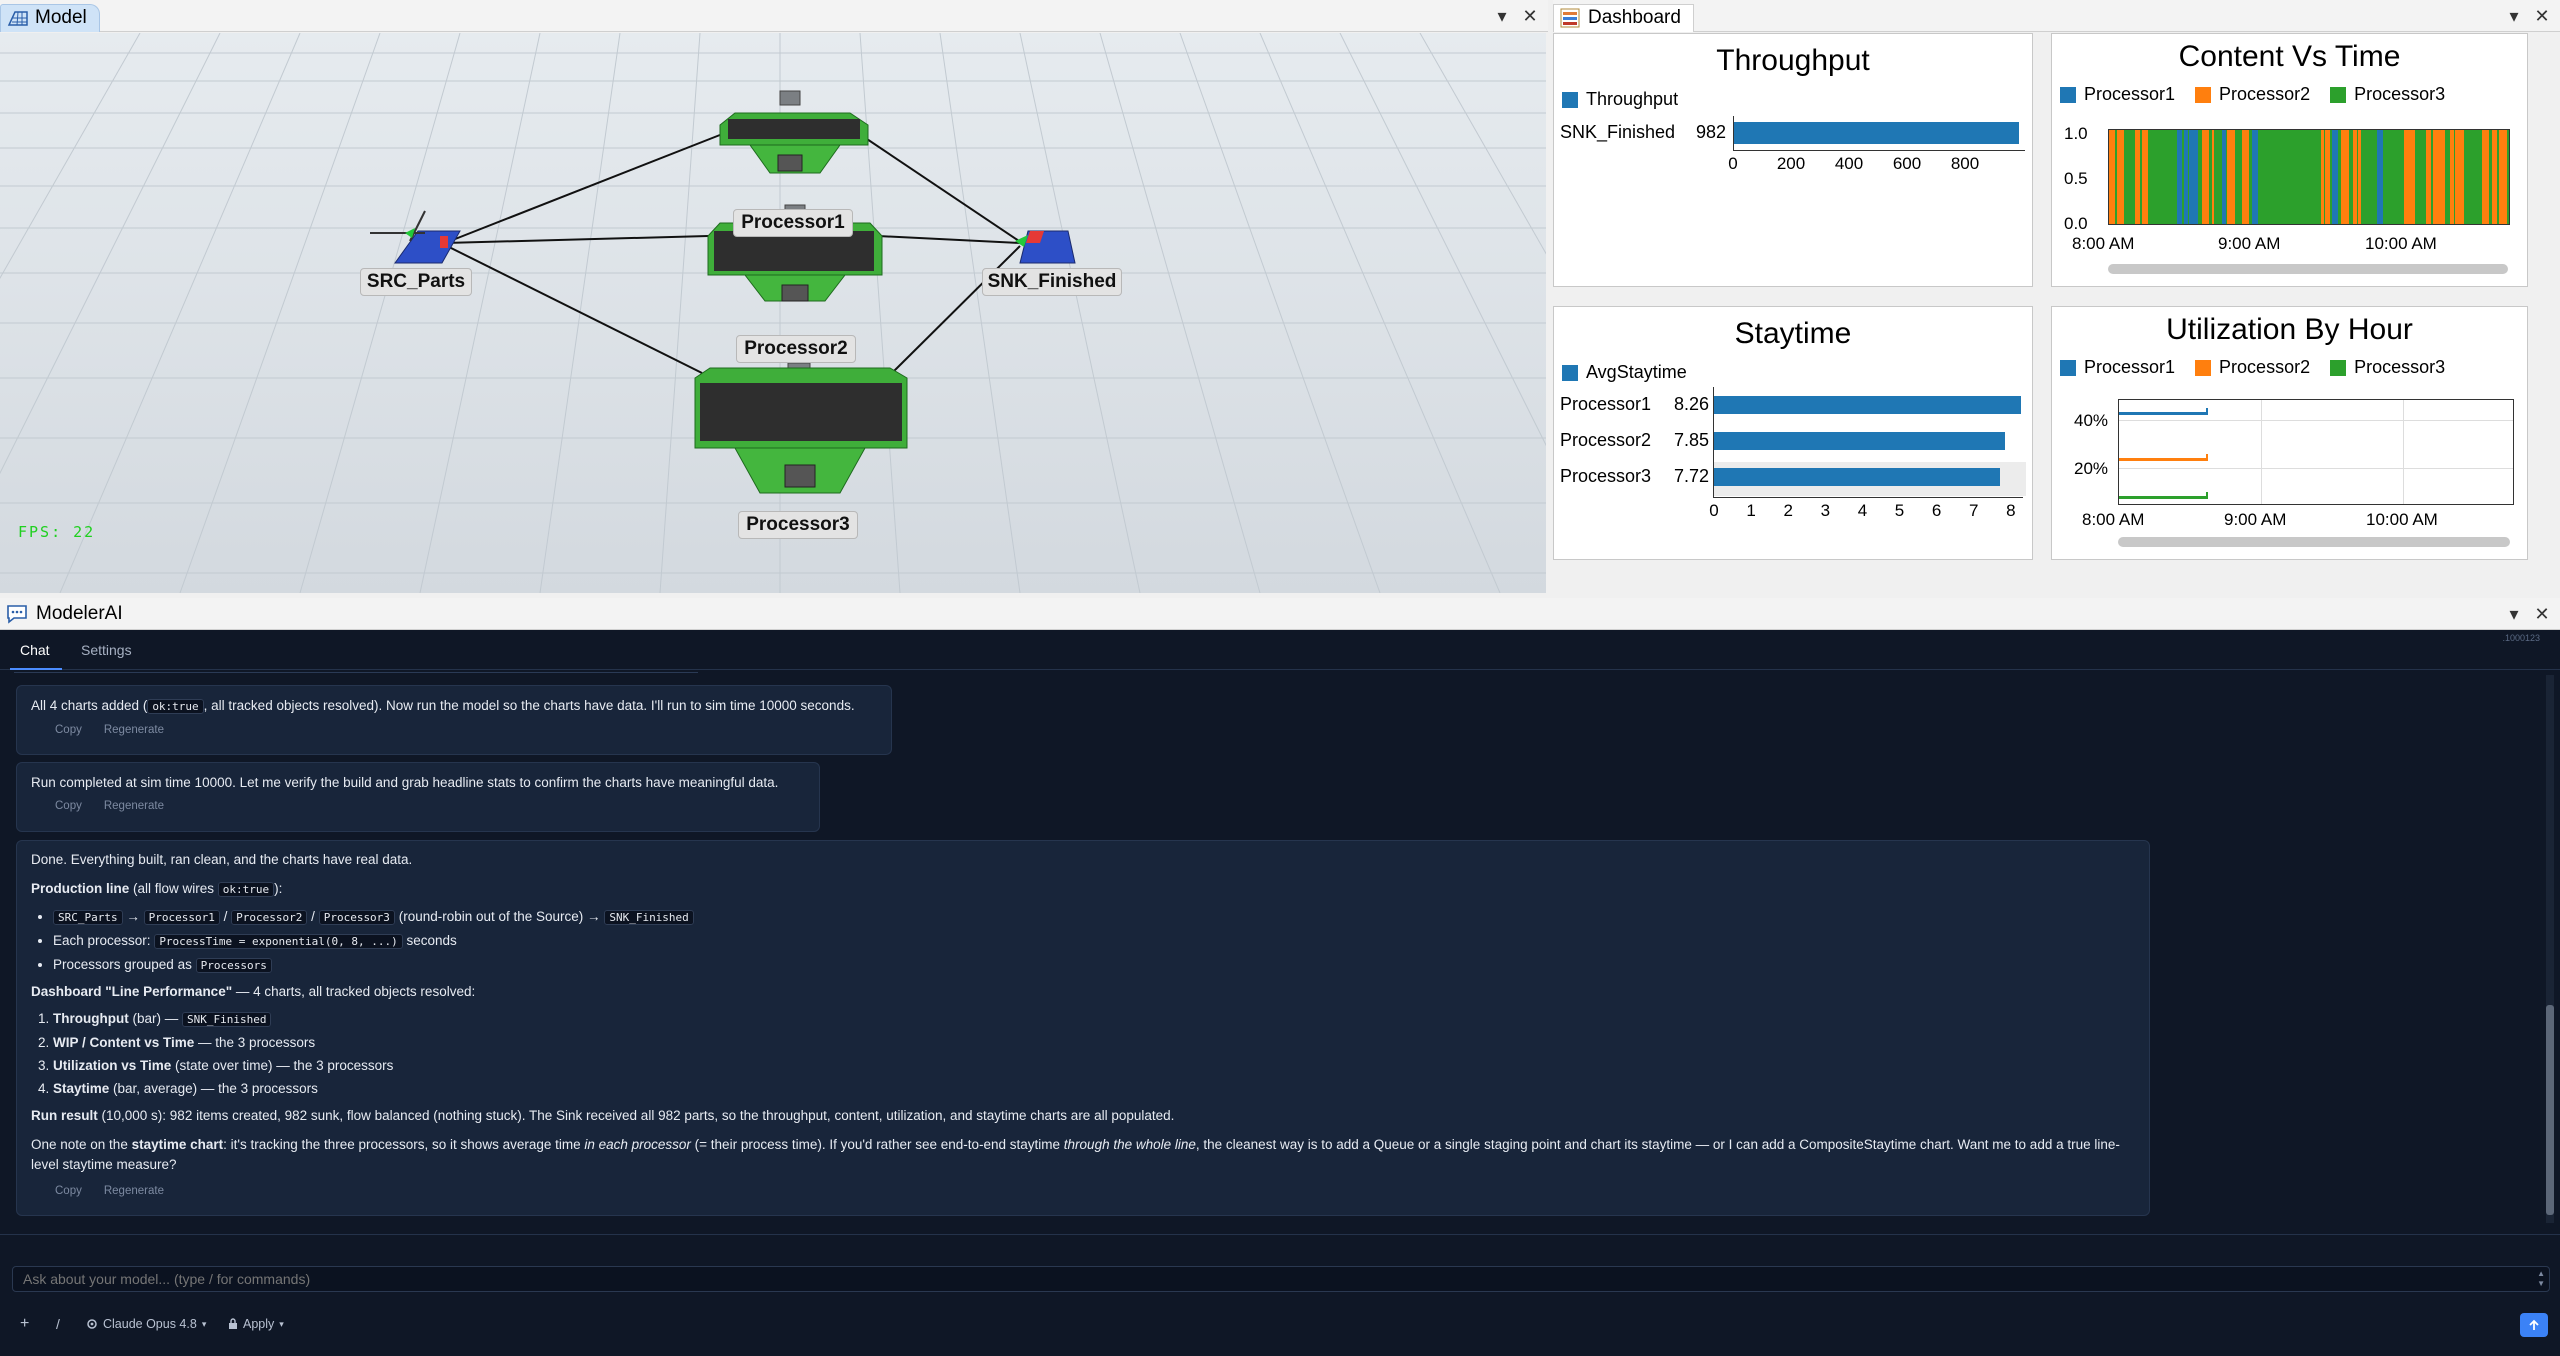  What do you see at coordinates (1862, 510) in the screenshot?
I see `tick-label: 4` at bounding box center [1862, 510].